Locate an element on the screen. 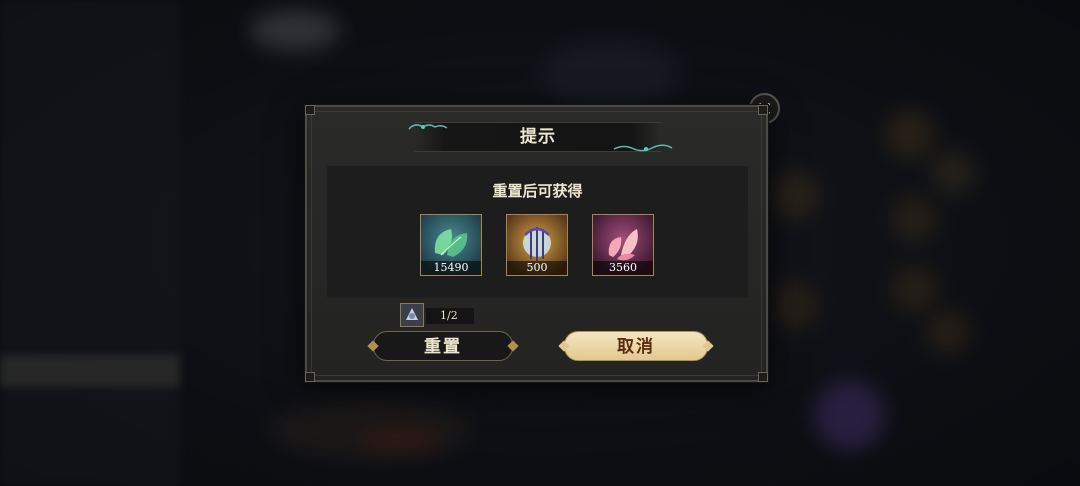  reward-count: 500 is located at coordinates (537, 268).